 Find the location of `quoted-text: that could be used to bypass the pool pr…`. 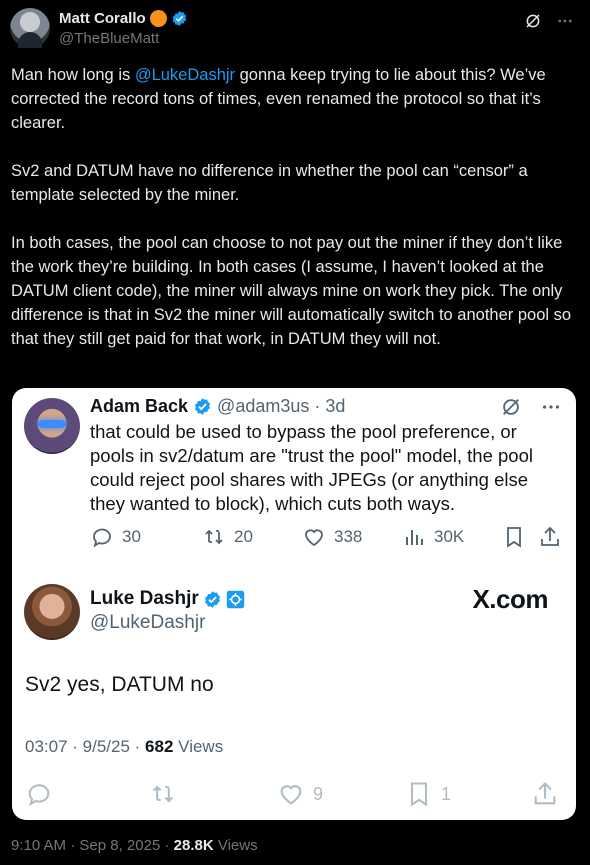

quoted-text: that could be used to bypass the pool pr… is located at coordinates (311, 467).